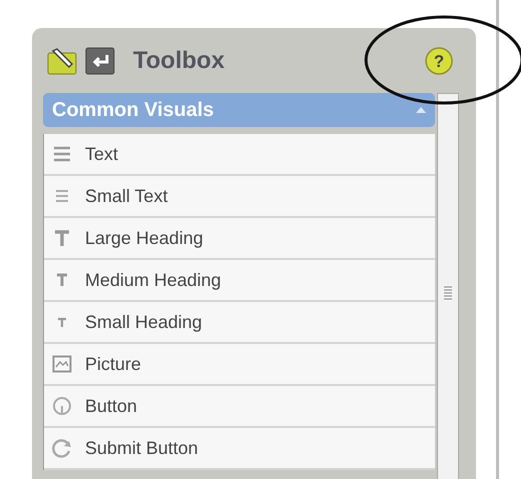 This screenshot has width=521, height=479. Describe the element at coordinates (62, 448) in the screenshot. I see `circular-arrow-icon` at that location.